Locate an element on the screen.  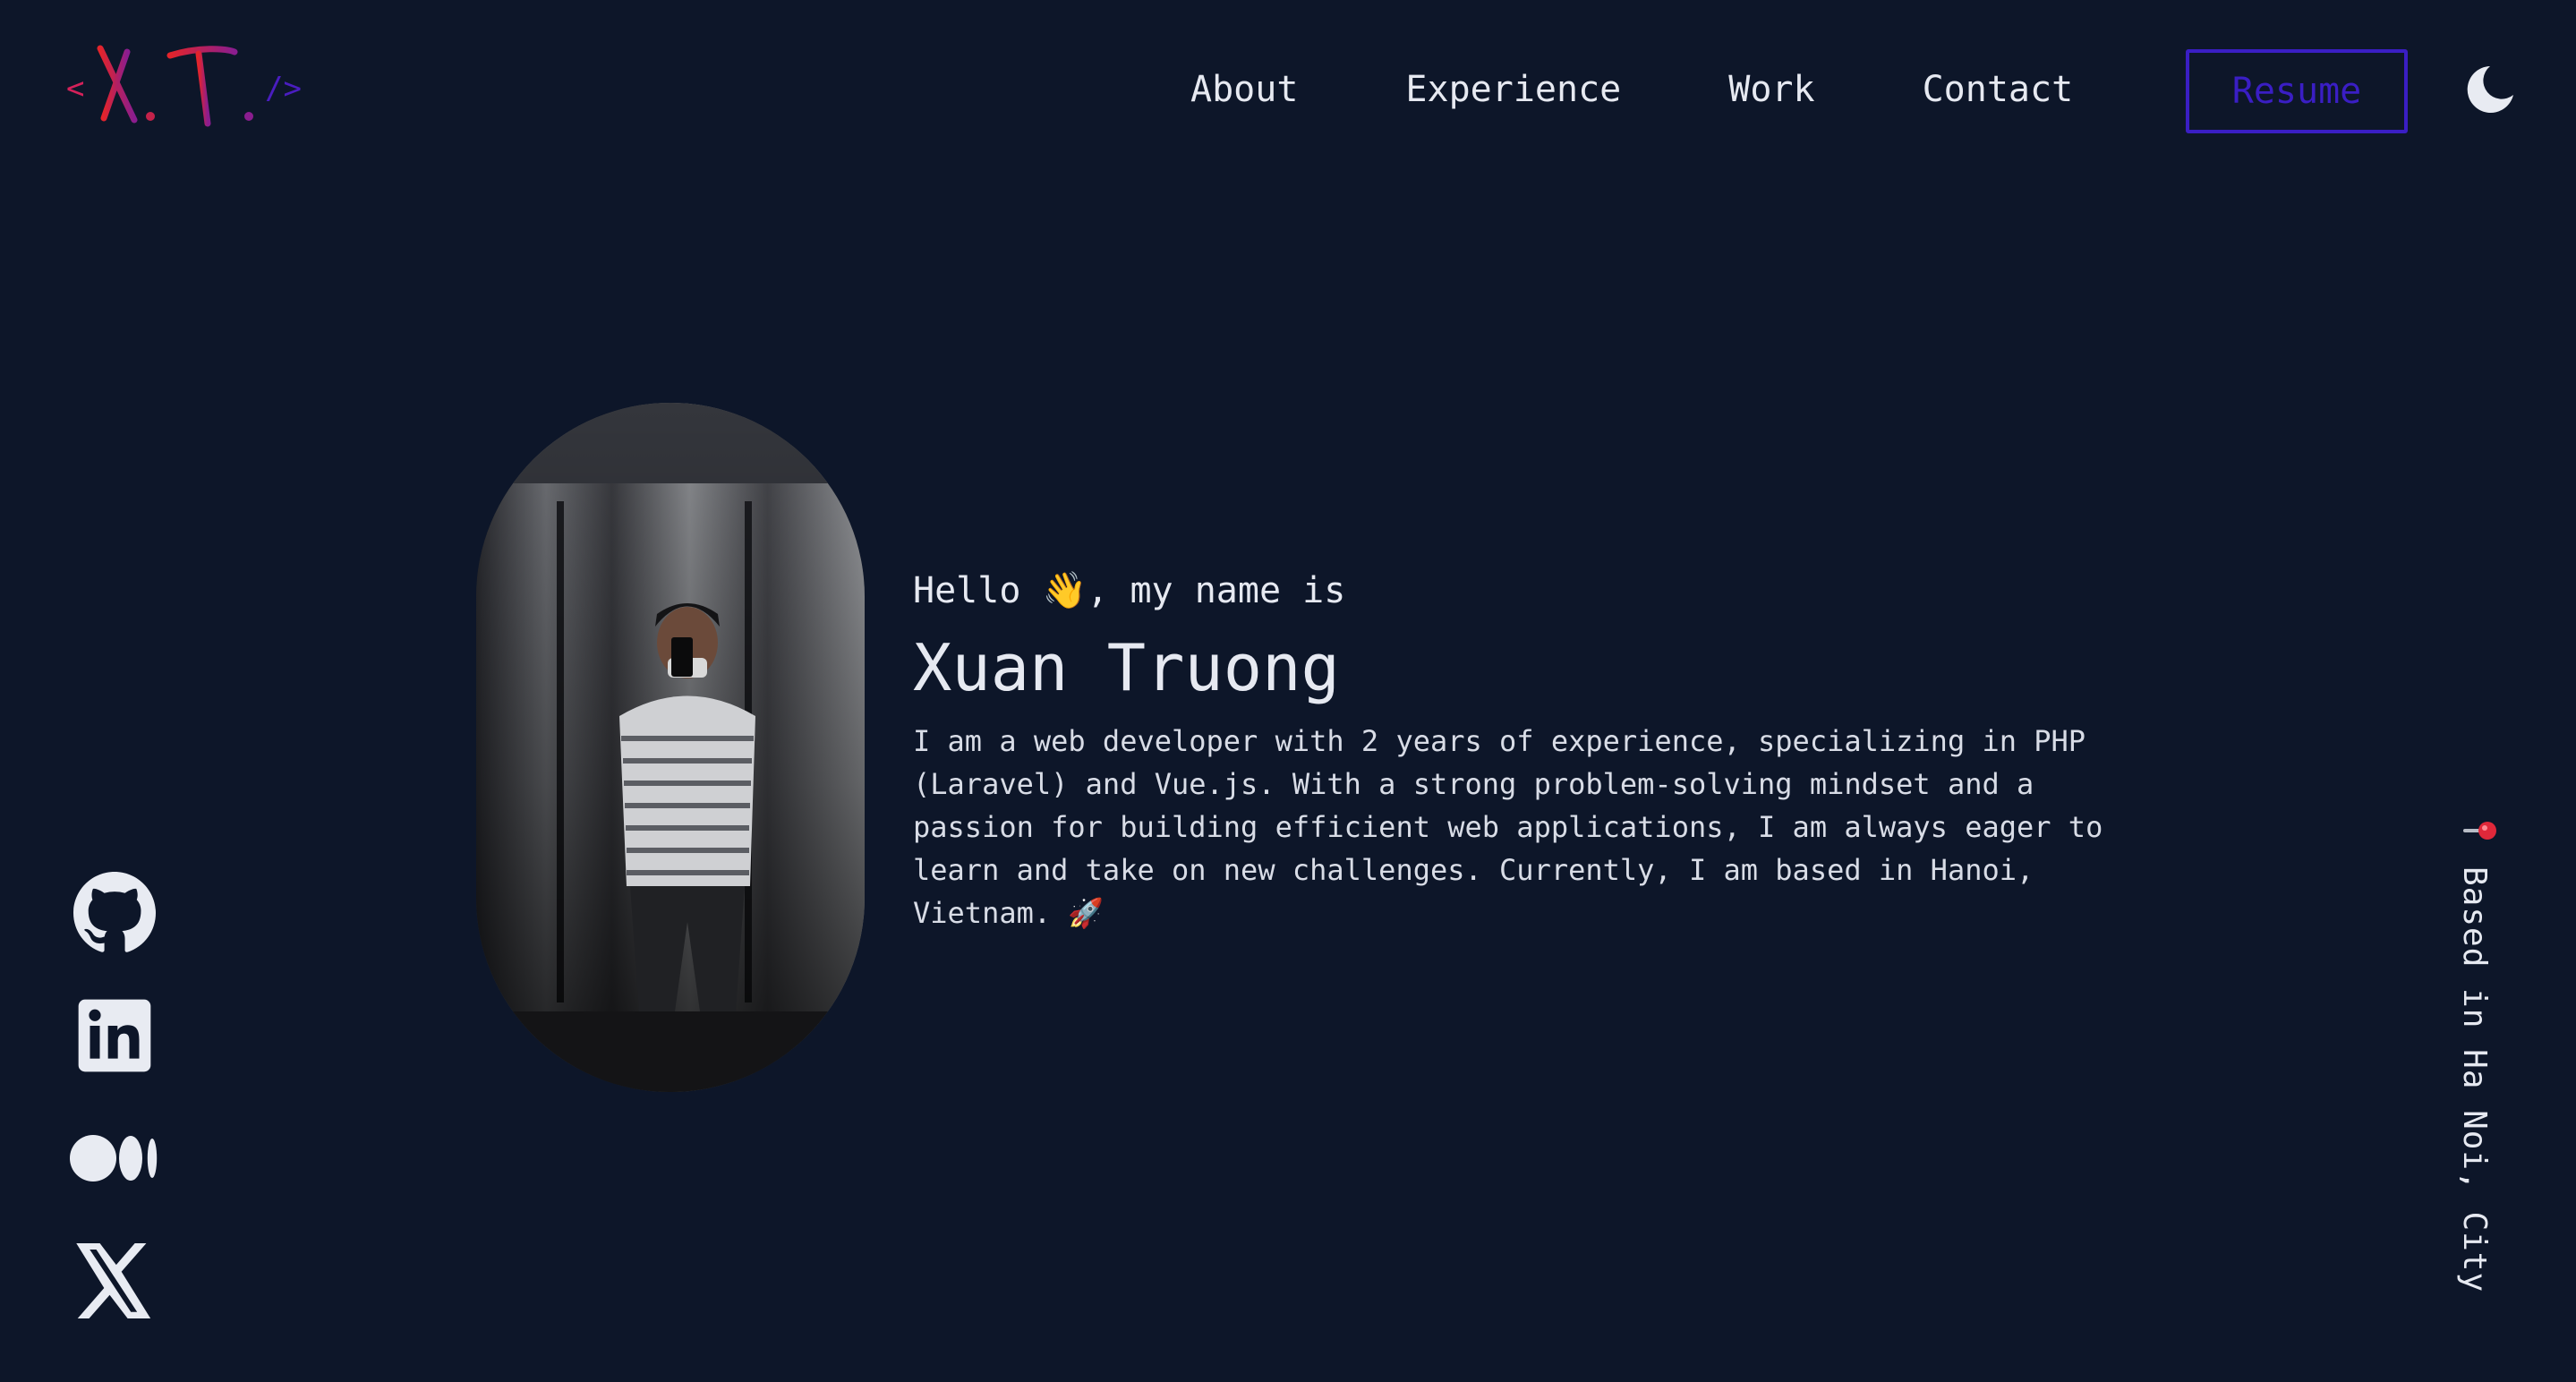
medium-link is located at coordinates (114, 1158).